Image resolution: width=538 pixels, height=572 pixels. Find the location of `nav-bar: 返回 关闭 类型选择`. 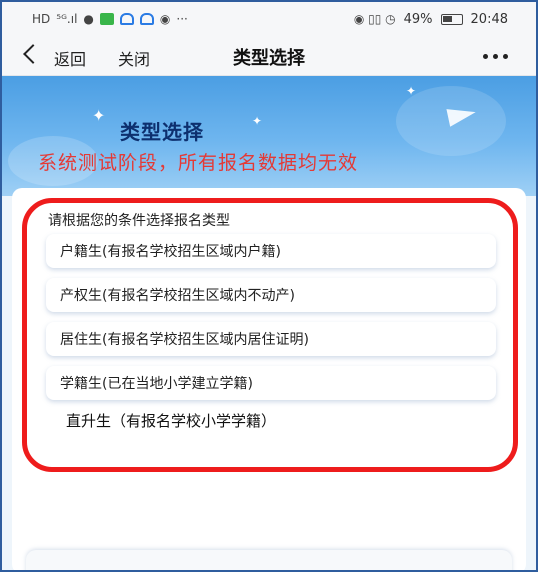

nav-bar: 返回 关闭 类型选择 is located at coordinates (269, 56).